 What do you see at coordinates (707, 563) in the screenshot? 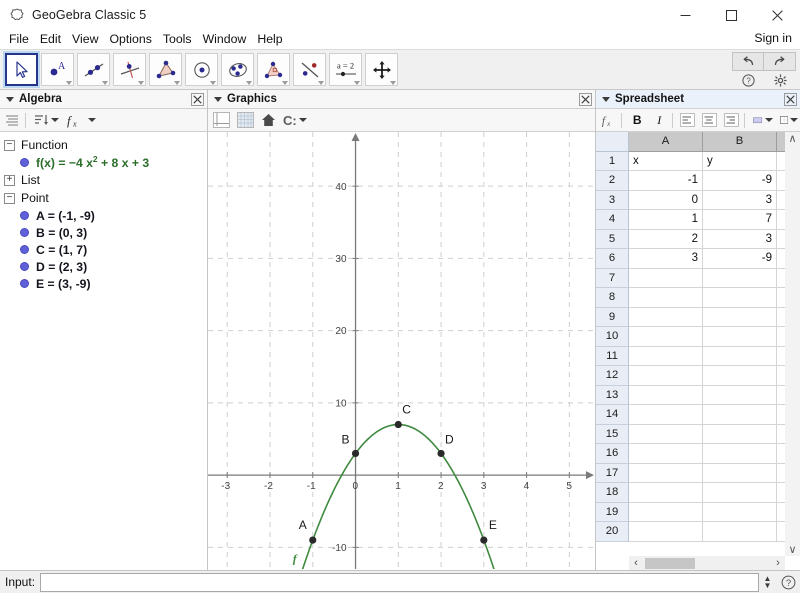
I see `spreadsheet-horizontal-scrollbar: ‹ ›` at bounding box center [707, 563].